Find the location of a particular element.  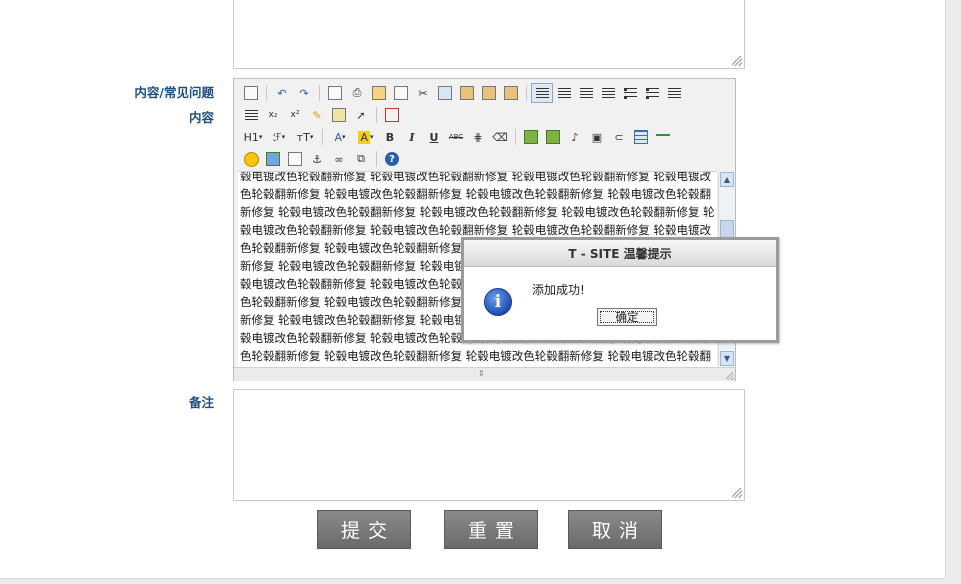

category-textarea is located at coordinates (489, 34).